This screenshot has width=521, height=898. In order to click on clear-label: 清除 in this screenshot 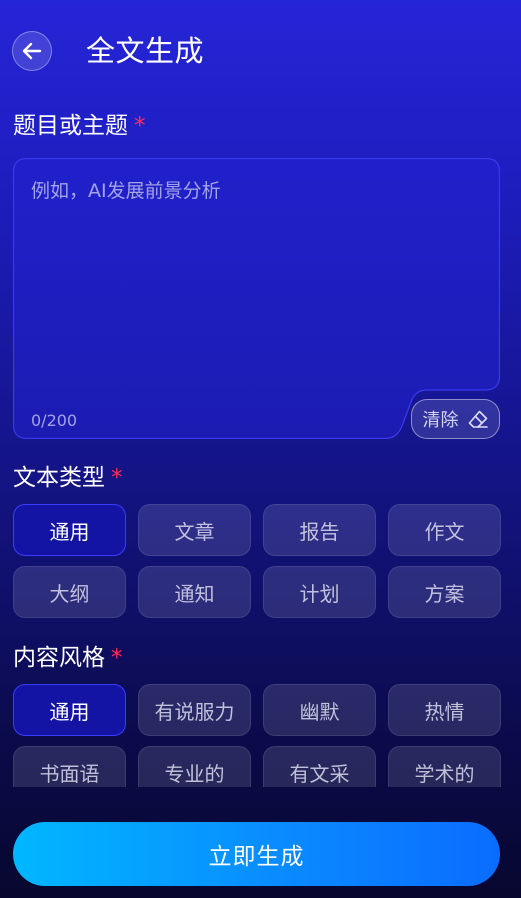, I will do `click(440, 420)`.